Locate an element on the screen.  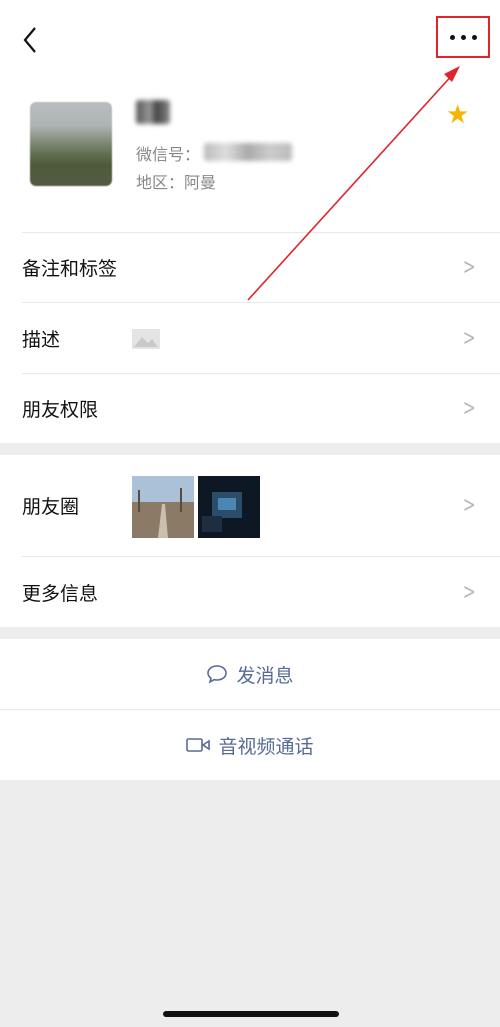
row-more-info: 更多信息 > is located at coordinates (250, 592).